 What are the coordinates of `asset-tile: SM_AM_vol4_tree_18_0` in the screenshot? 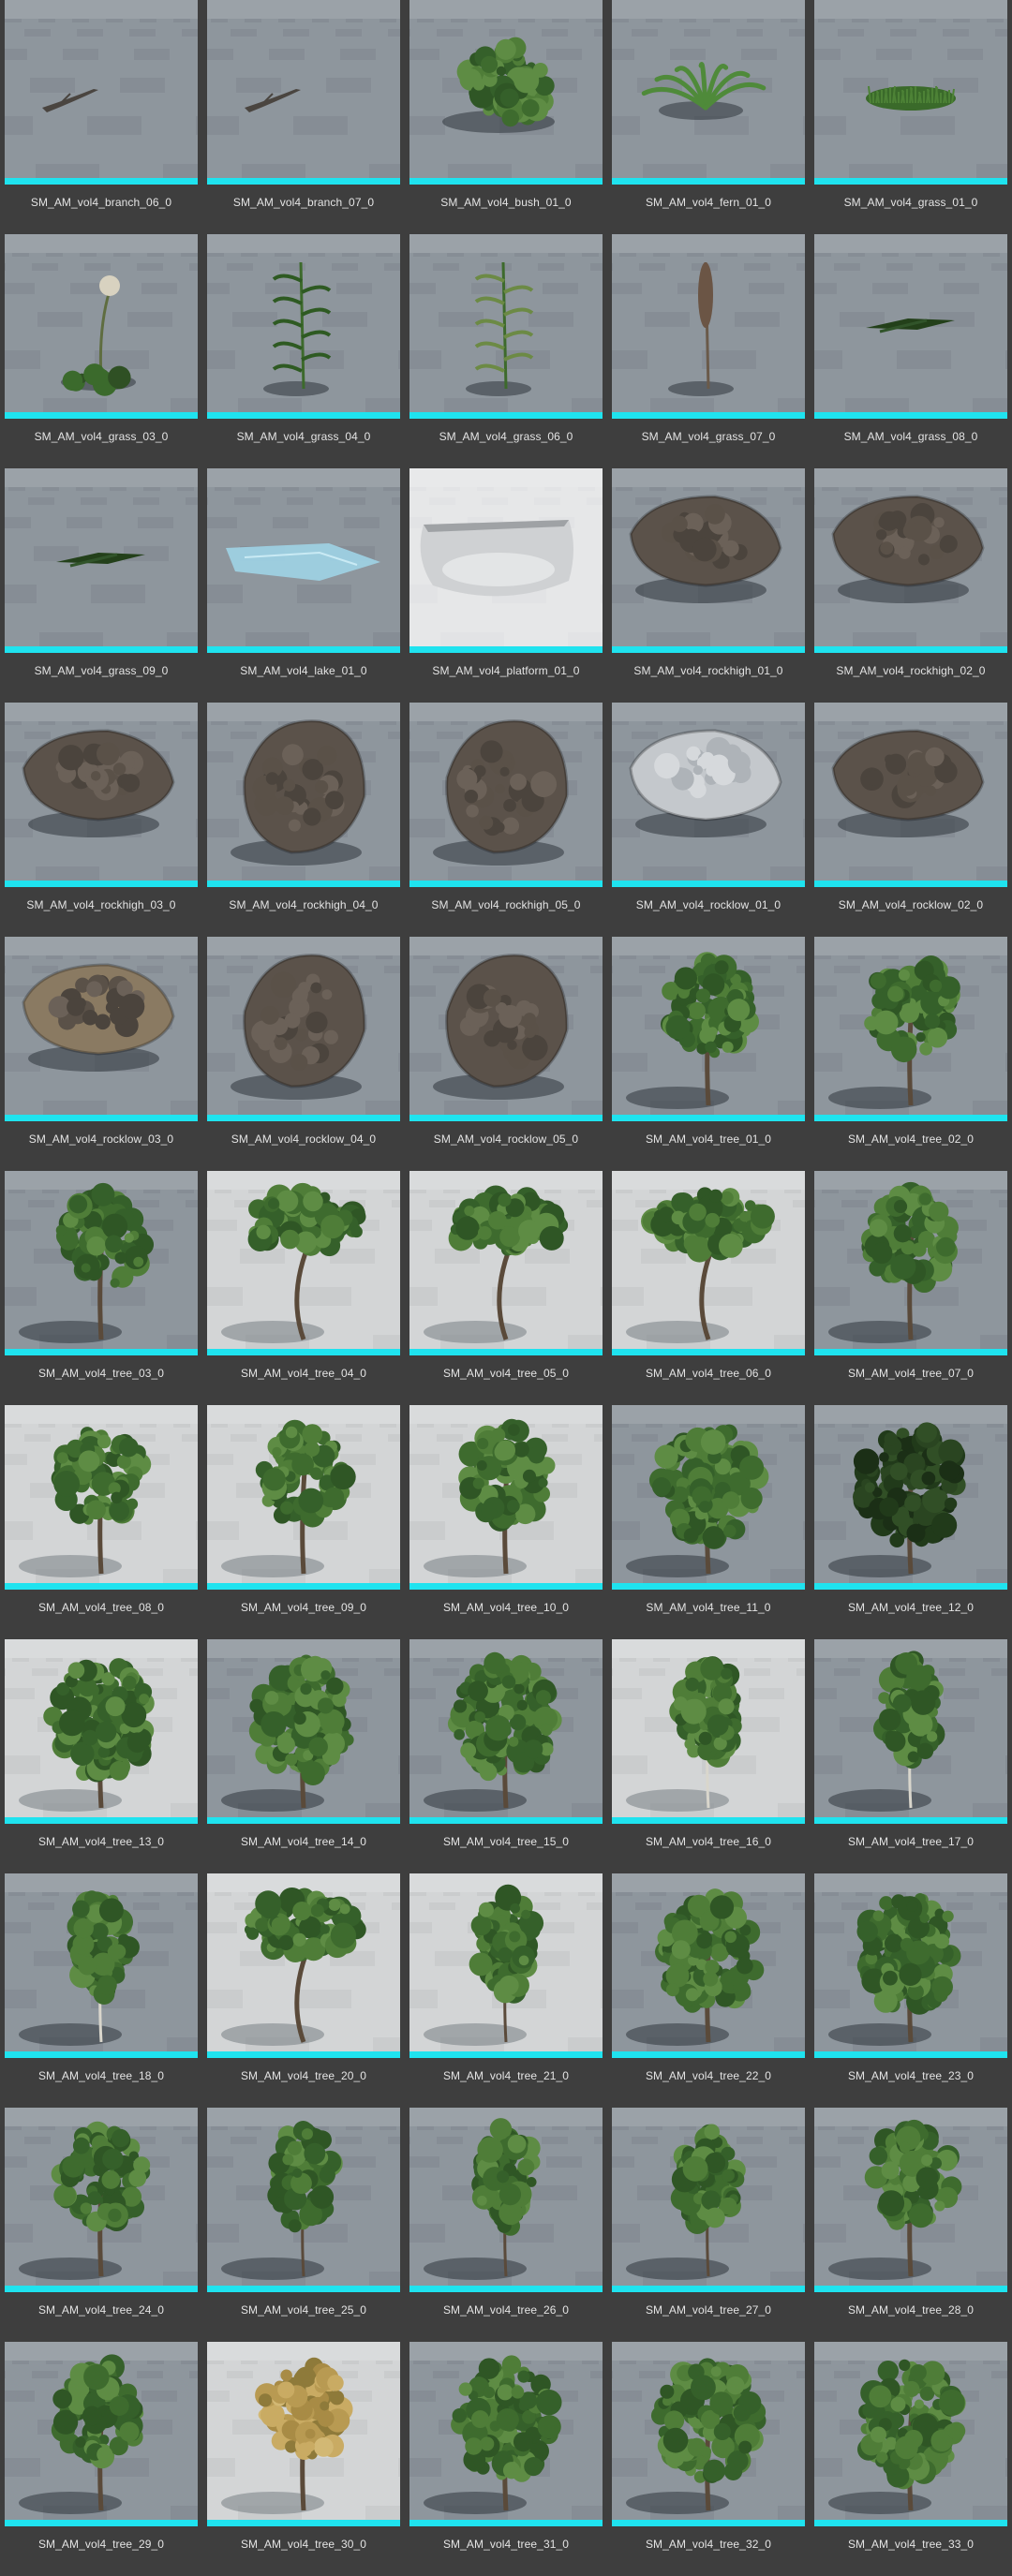 It's located at (102, 1991).